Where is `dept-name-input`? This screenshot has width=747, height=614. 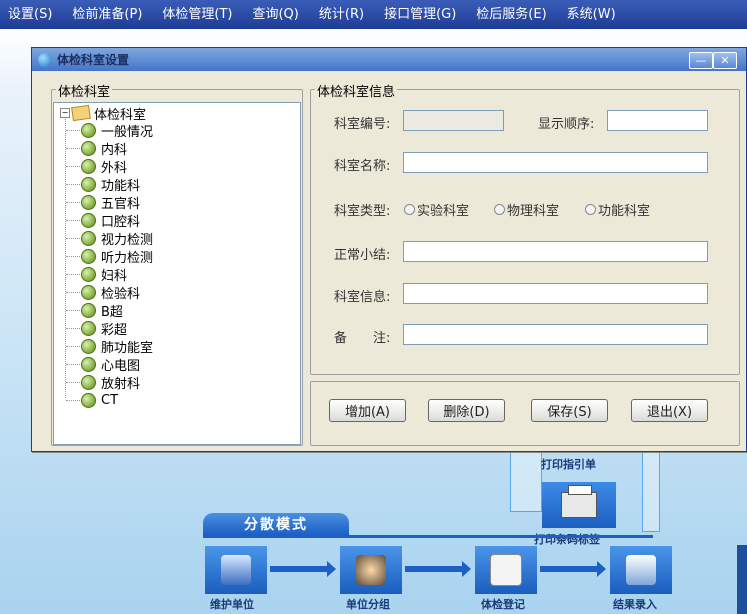 dept-name-input is located at coordinates (555, 162).